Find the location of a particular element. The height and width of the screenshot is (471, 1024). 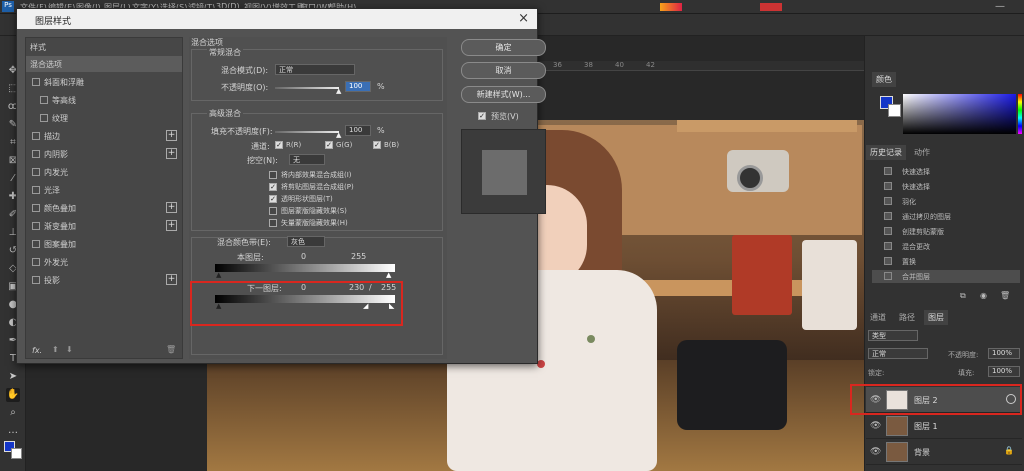

arrow-up-icon: ⬆ is located at coordinates (55, 349).